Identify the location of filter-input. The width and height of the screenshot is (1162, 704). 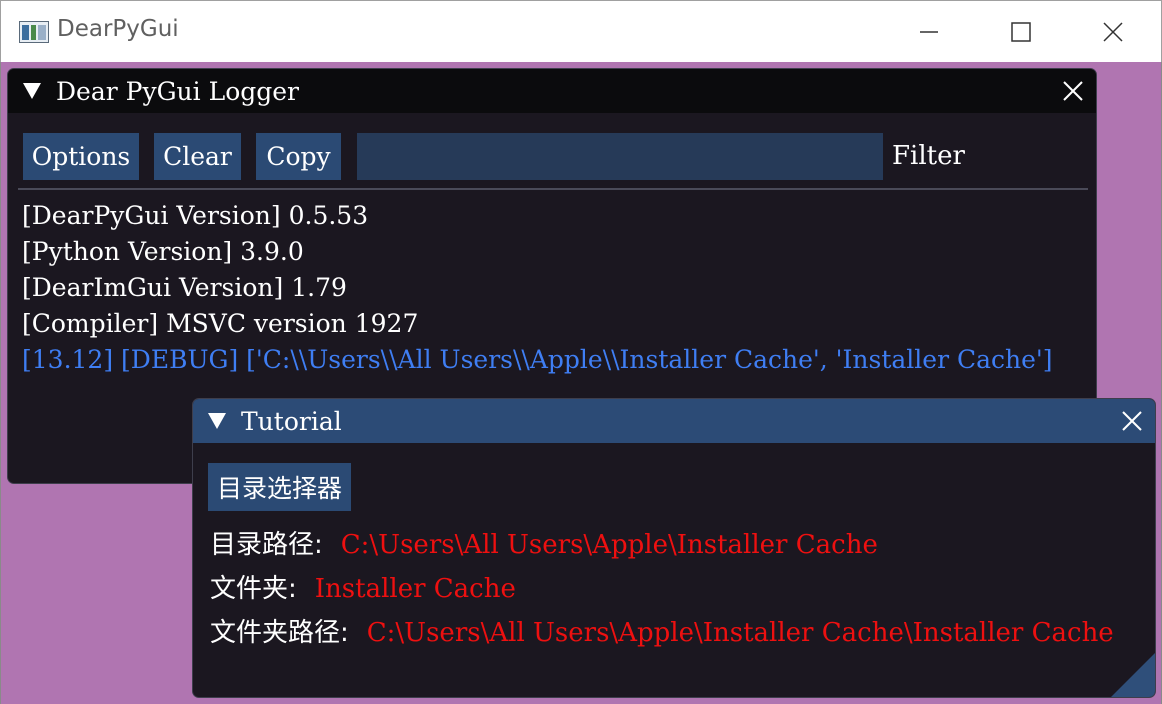
(620, 156).